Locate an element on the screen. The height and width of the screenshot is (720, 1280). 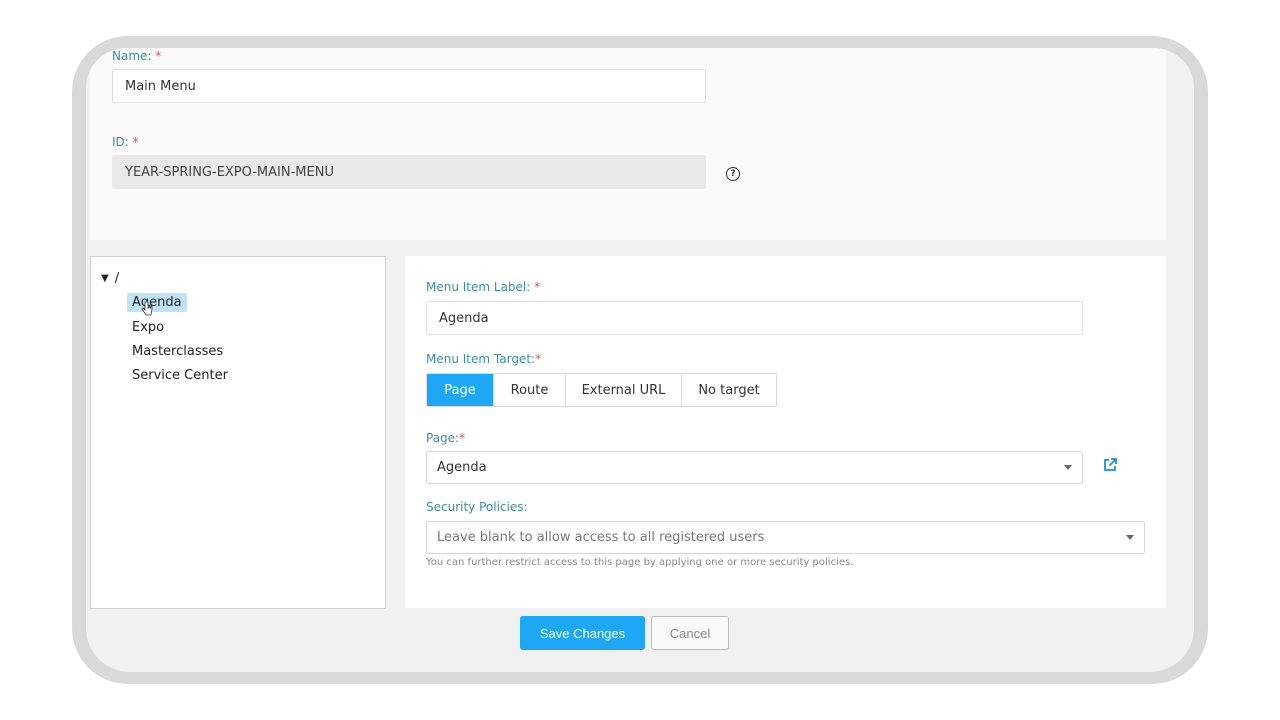
tree-item-label: Service Center is located at coordinates (180, 375).